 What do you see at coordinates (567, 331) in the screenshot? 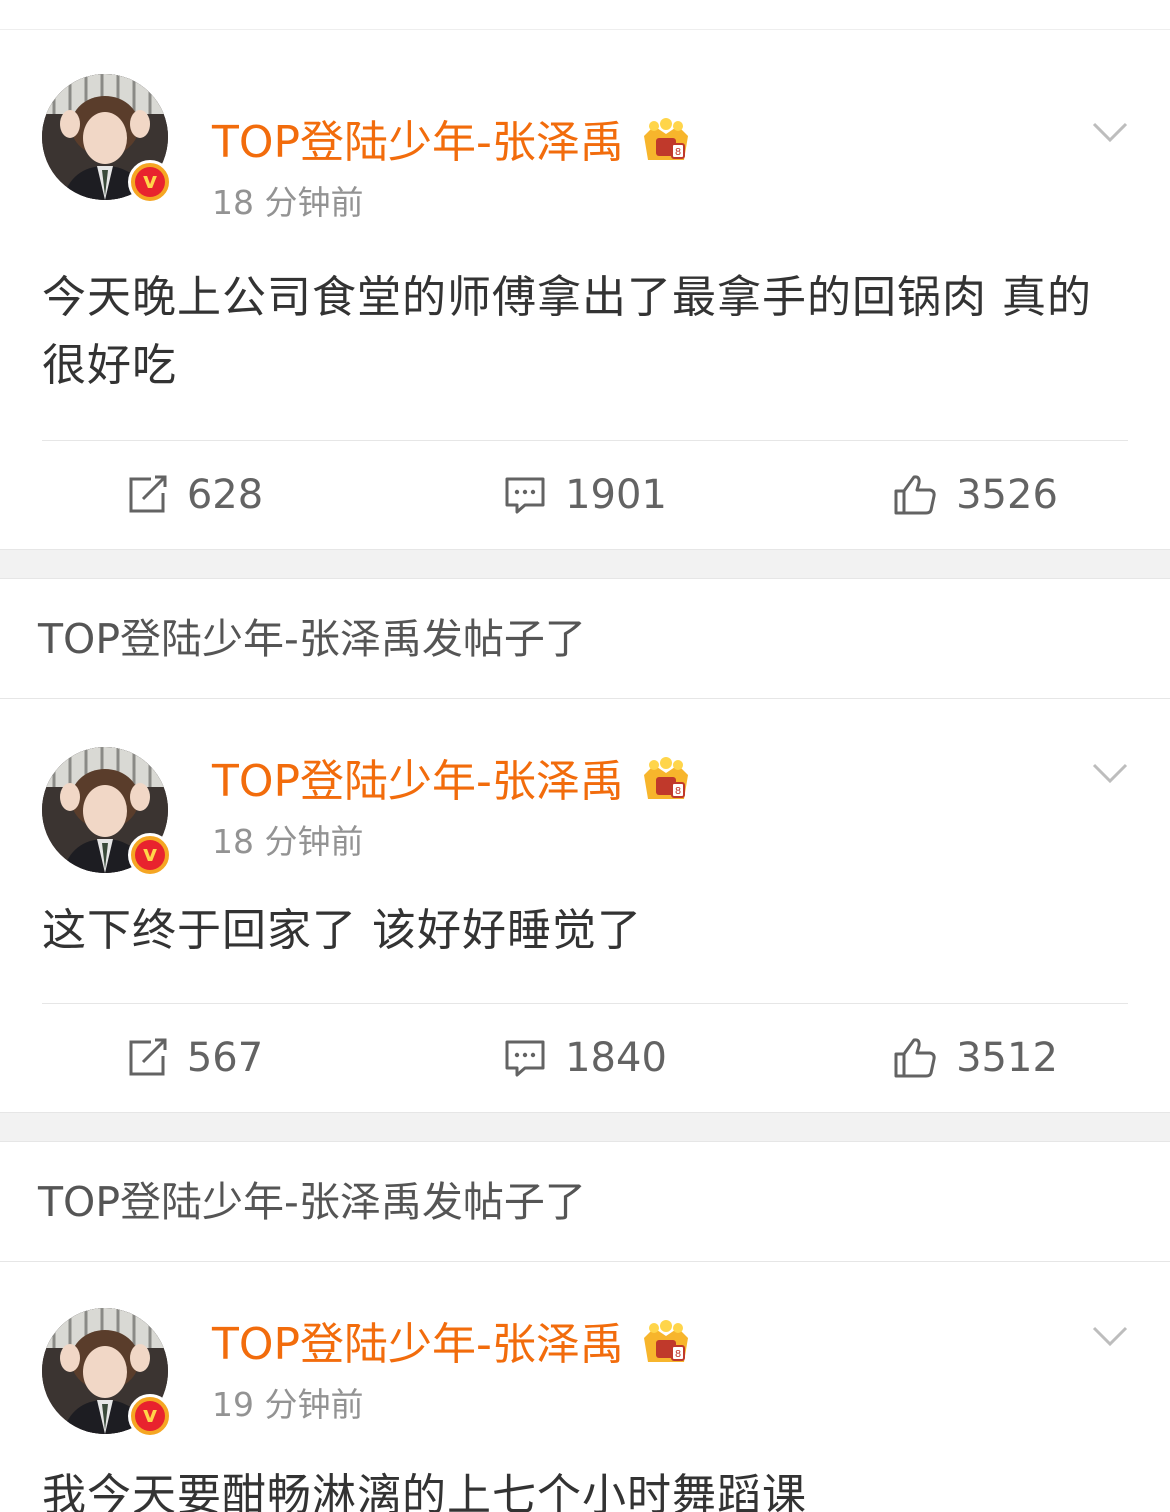
I see `post-text: 今天晚上公司食堂的师傅拿出了最拿手的回锅肉 真的很好吃` at bounding box center [567, 331].